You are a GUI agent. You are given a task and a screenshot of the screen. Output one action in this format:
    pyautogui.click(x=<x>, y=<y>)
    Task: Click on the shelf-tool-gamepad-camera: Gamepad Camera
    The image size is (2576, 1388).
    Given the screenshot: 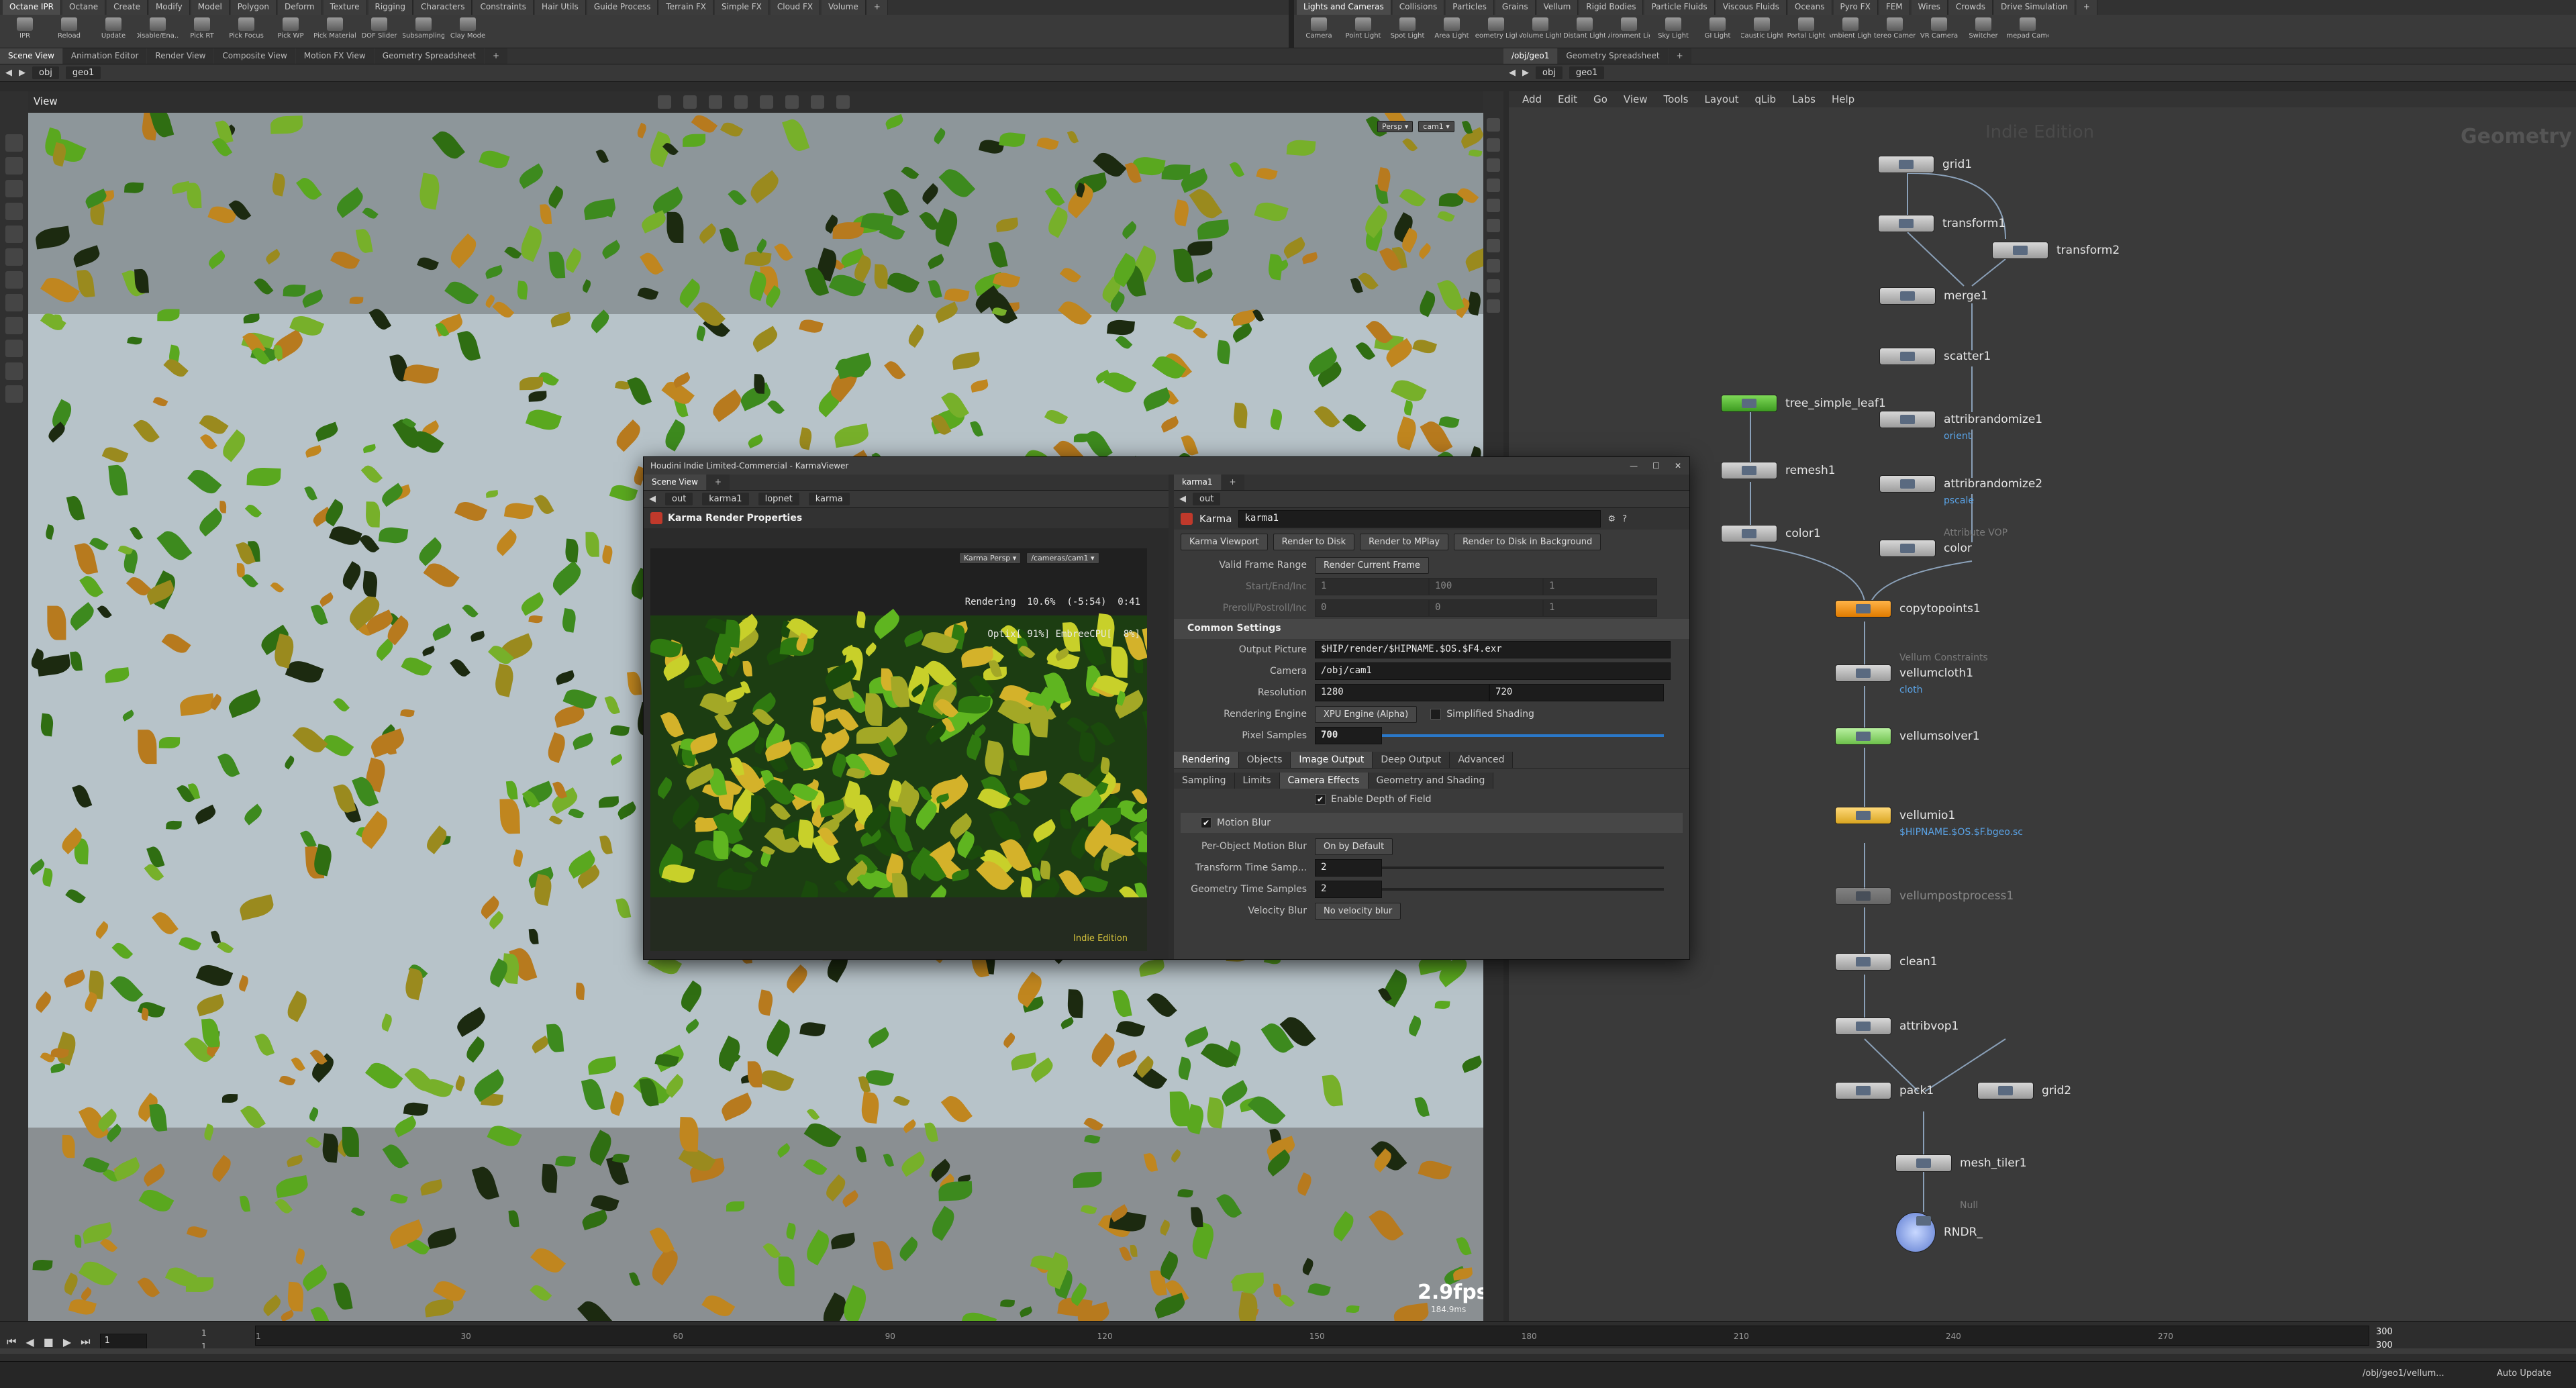 What is the action you would take?
    pyautogui.click(x=2027, y=28)
    